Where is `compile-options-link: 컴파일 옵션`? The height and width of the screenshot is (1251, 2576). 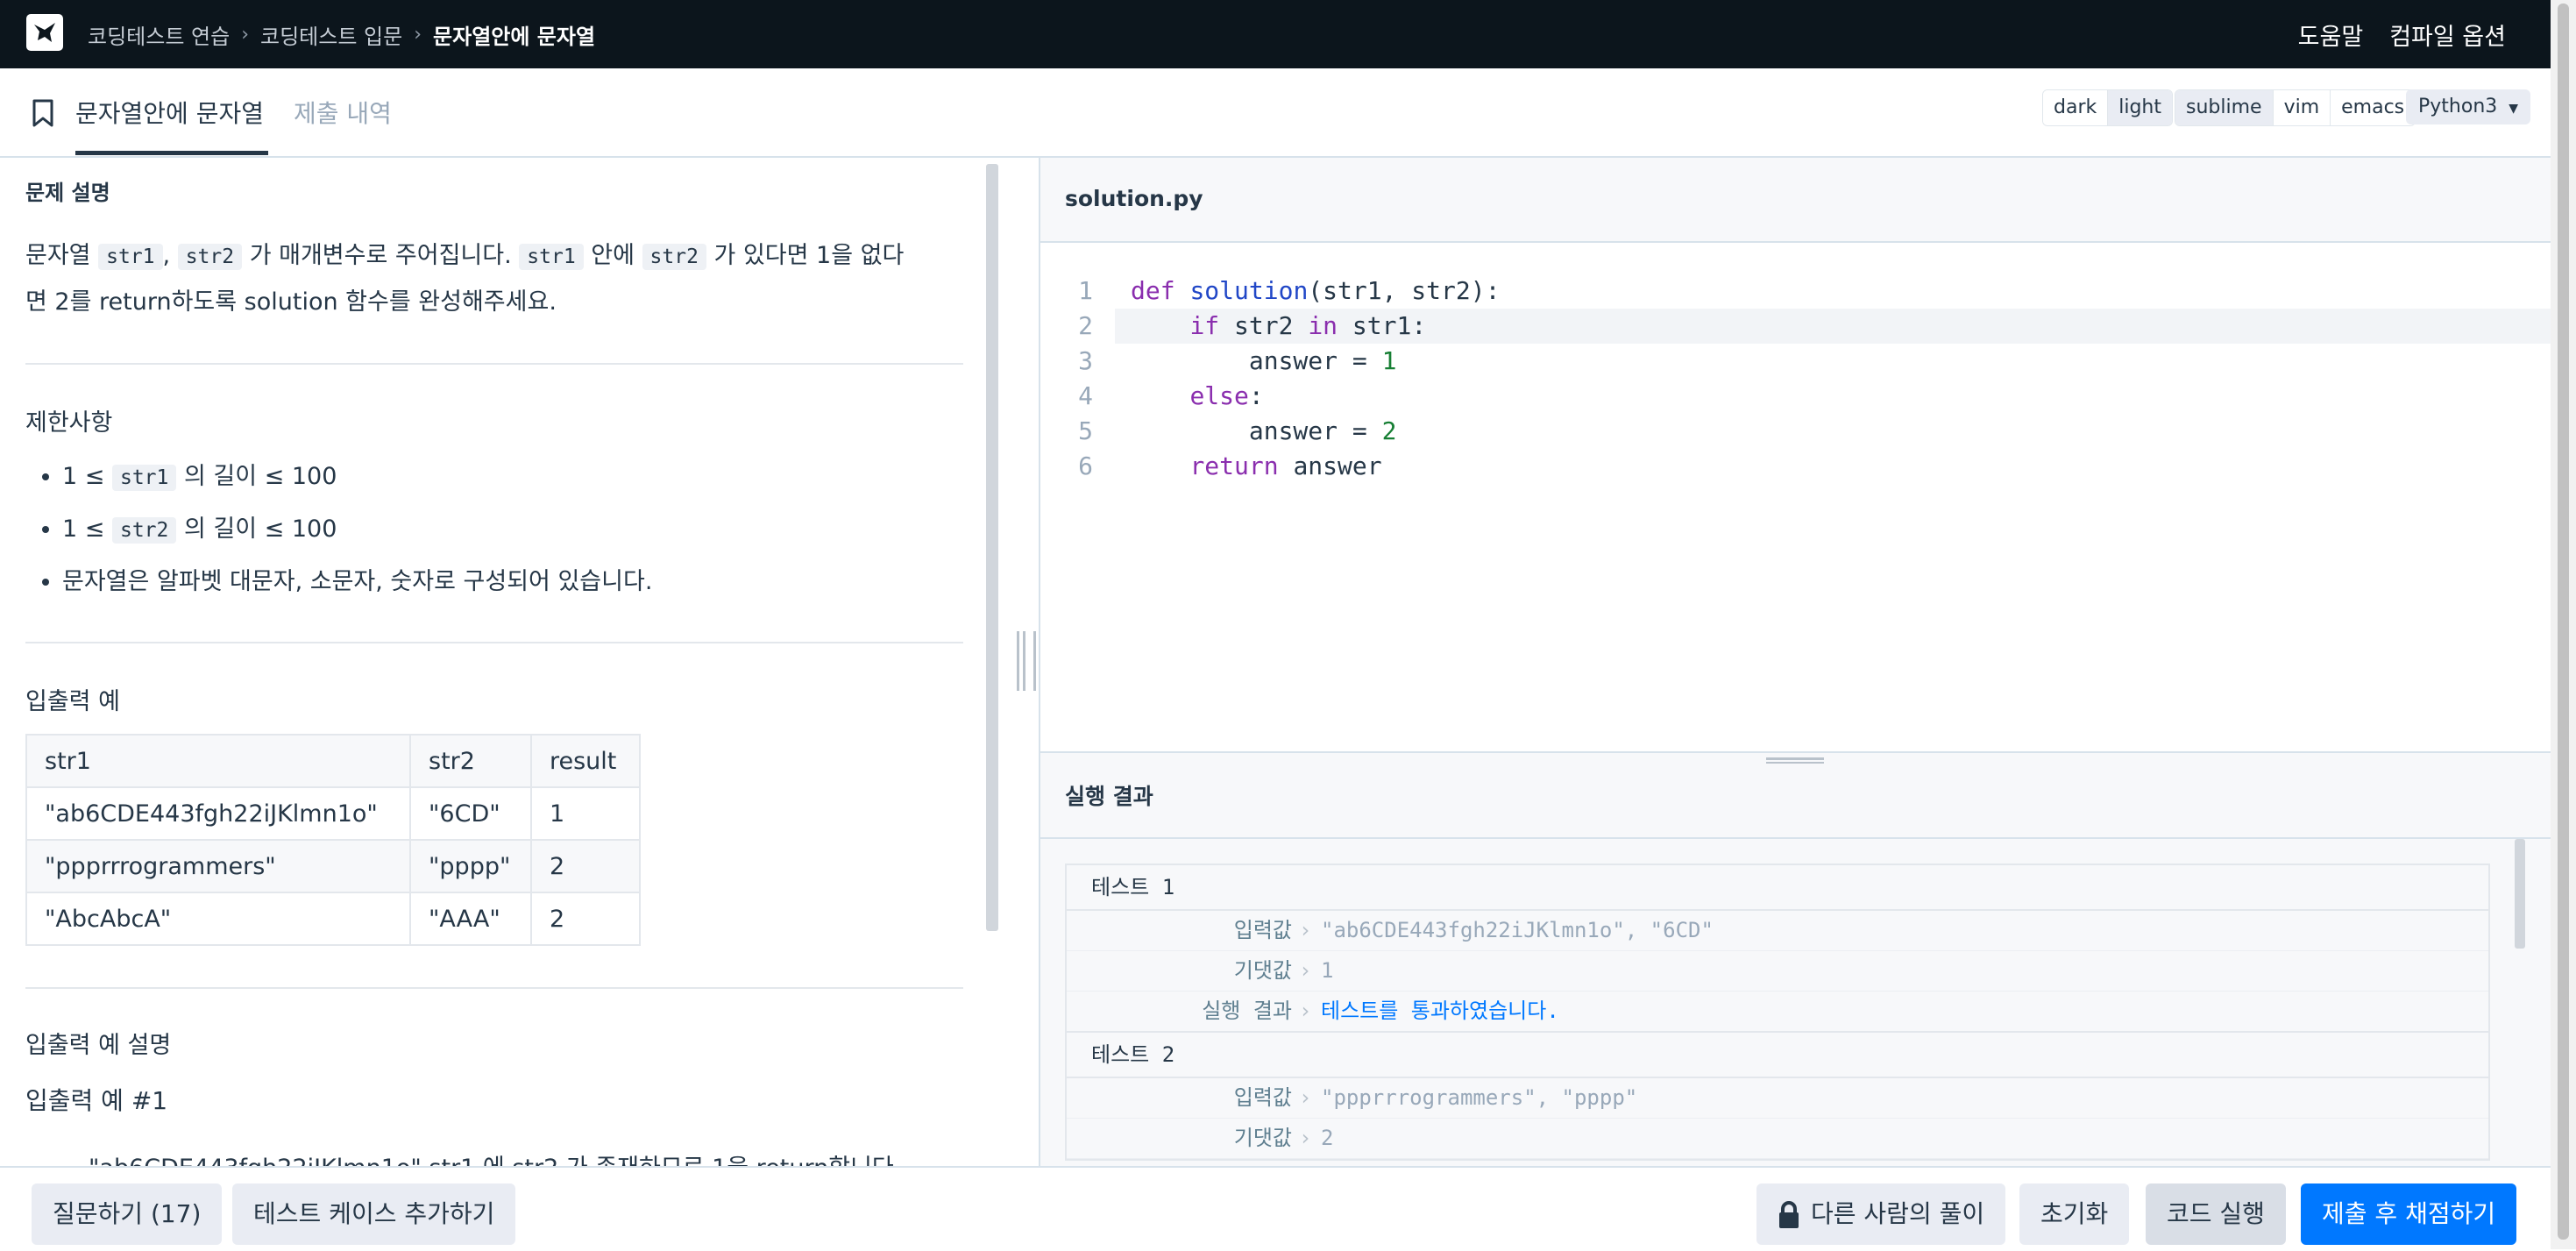 compile-options-link: 컴파일 옵션 is located at coordinates (2447, 35).